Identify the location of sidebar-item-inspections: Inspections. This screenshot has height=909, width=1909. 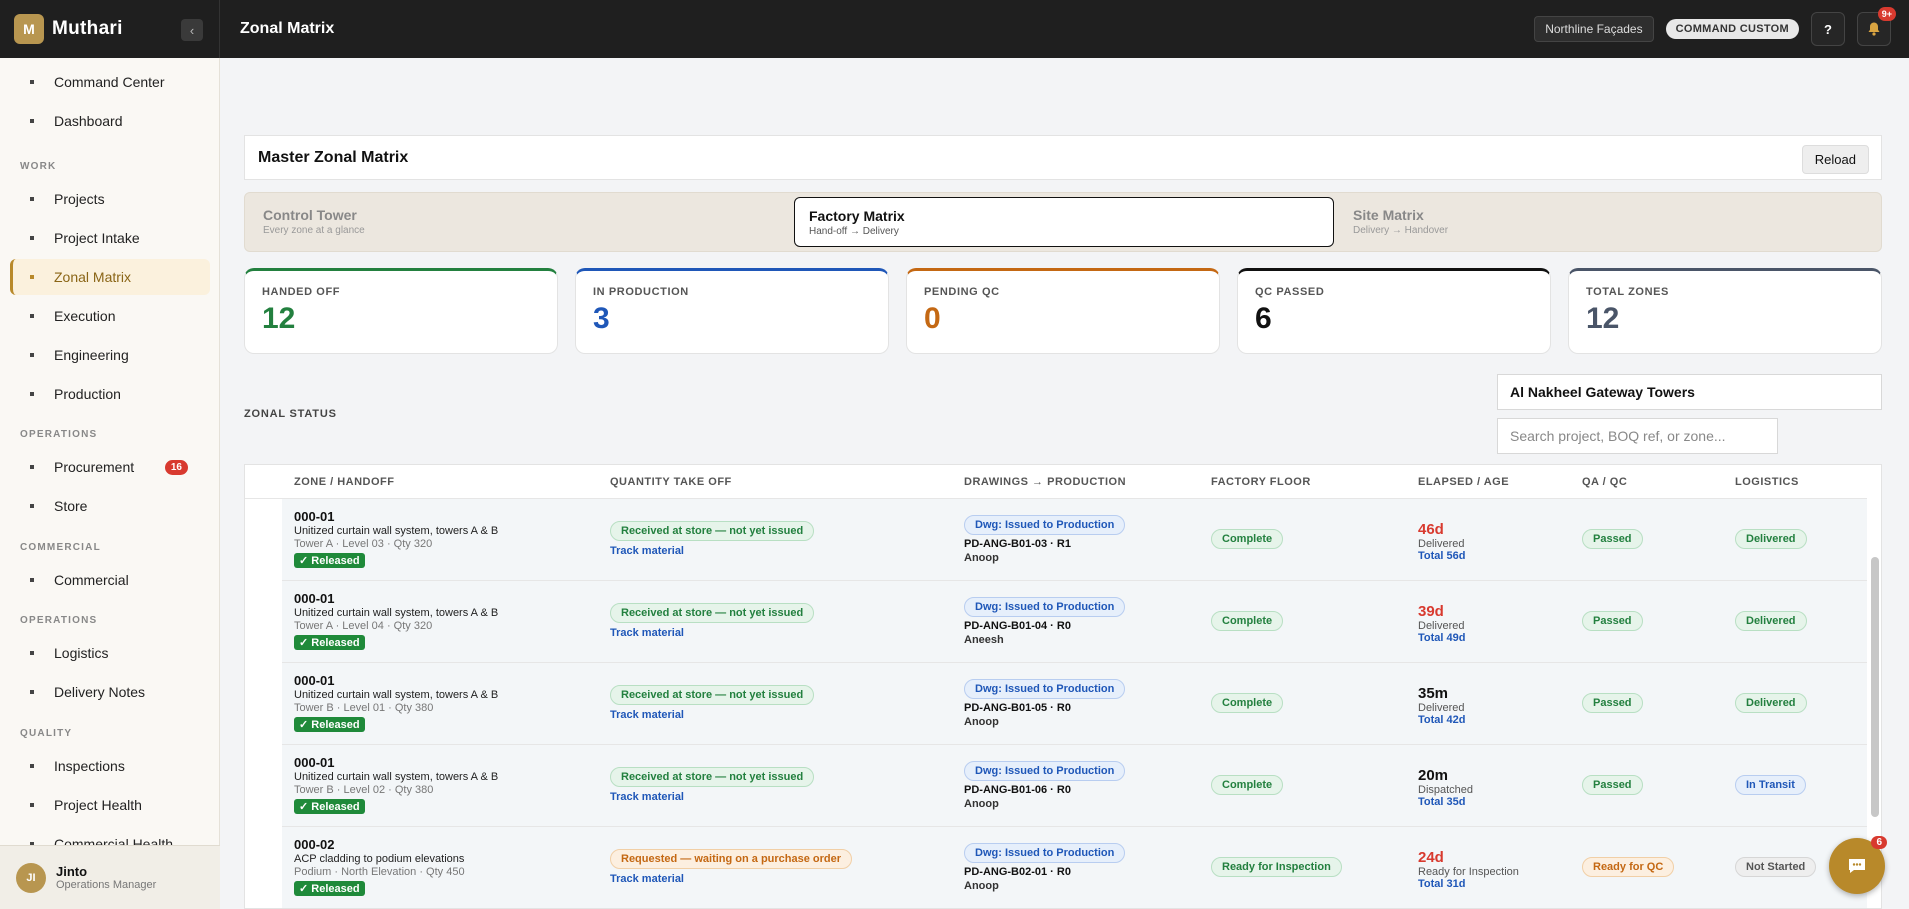
(110, 766).